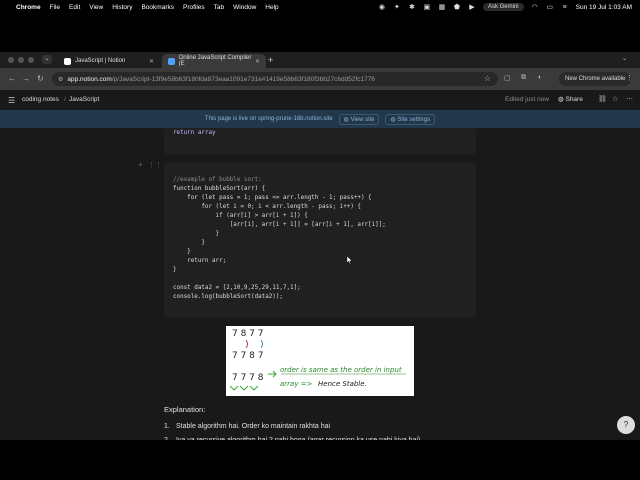 The width and height of the screenshot is (640, 480). I want to click on ask-gemini-button: Ask Gemini, so click(503, 7).